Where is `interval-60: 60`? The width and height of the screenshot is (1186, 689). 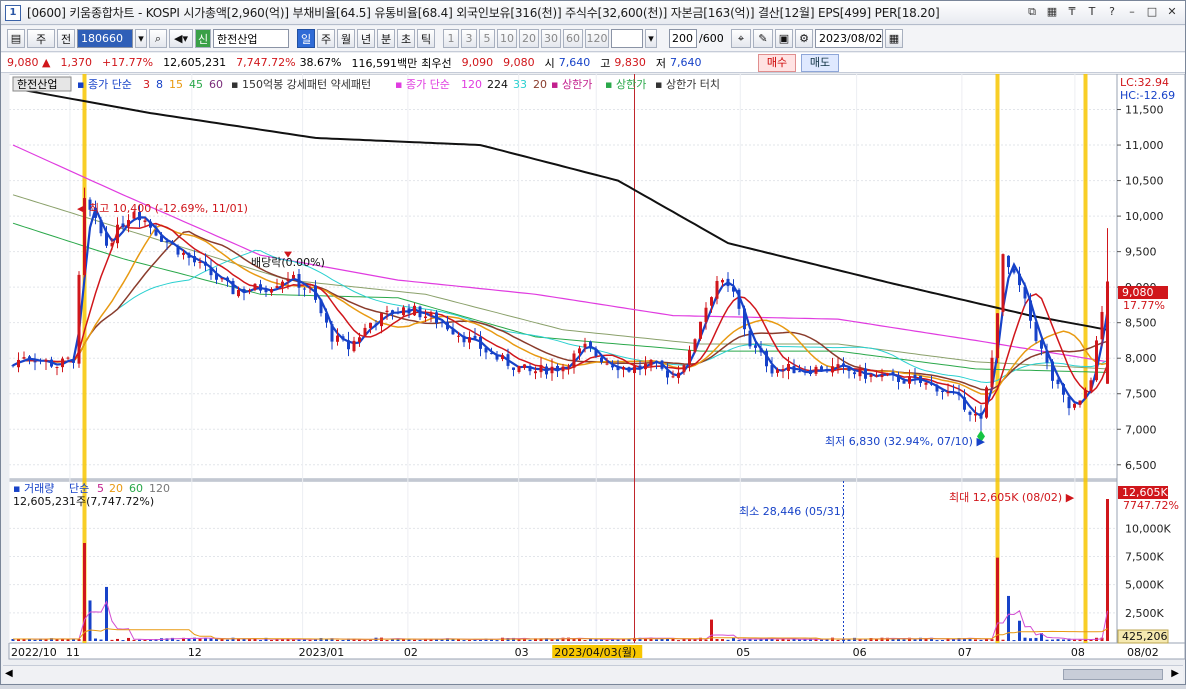 interval-60: 60 is located at coordinates (573, 38).